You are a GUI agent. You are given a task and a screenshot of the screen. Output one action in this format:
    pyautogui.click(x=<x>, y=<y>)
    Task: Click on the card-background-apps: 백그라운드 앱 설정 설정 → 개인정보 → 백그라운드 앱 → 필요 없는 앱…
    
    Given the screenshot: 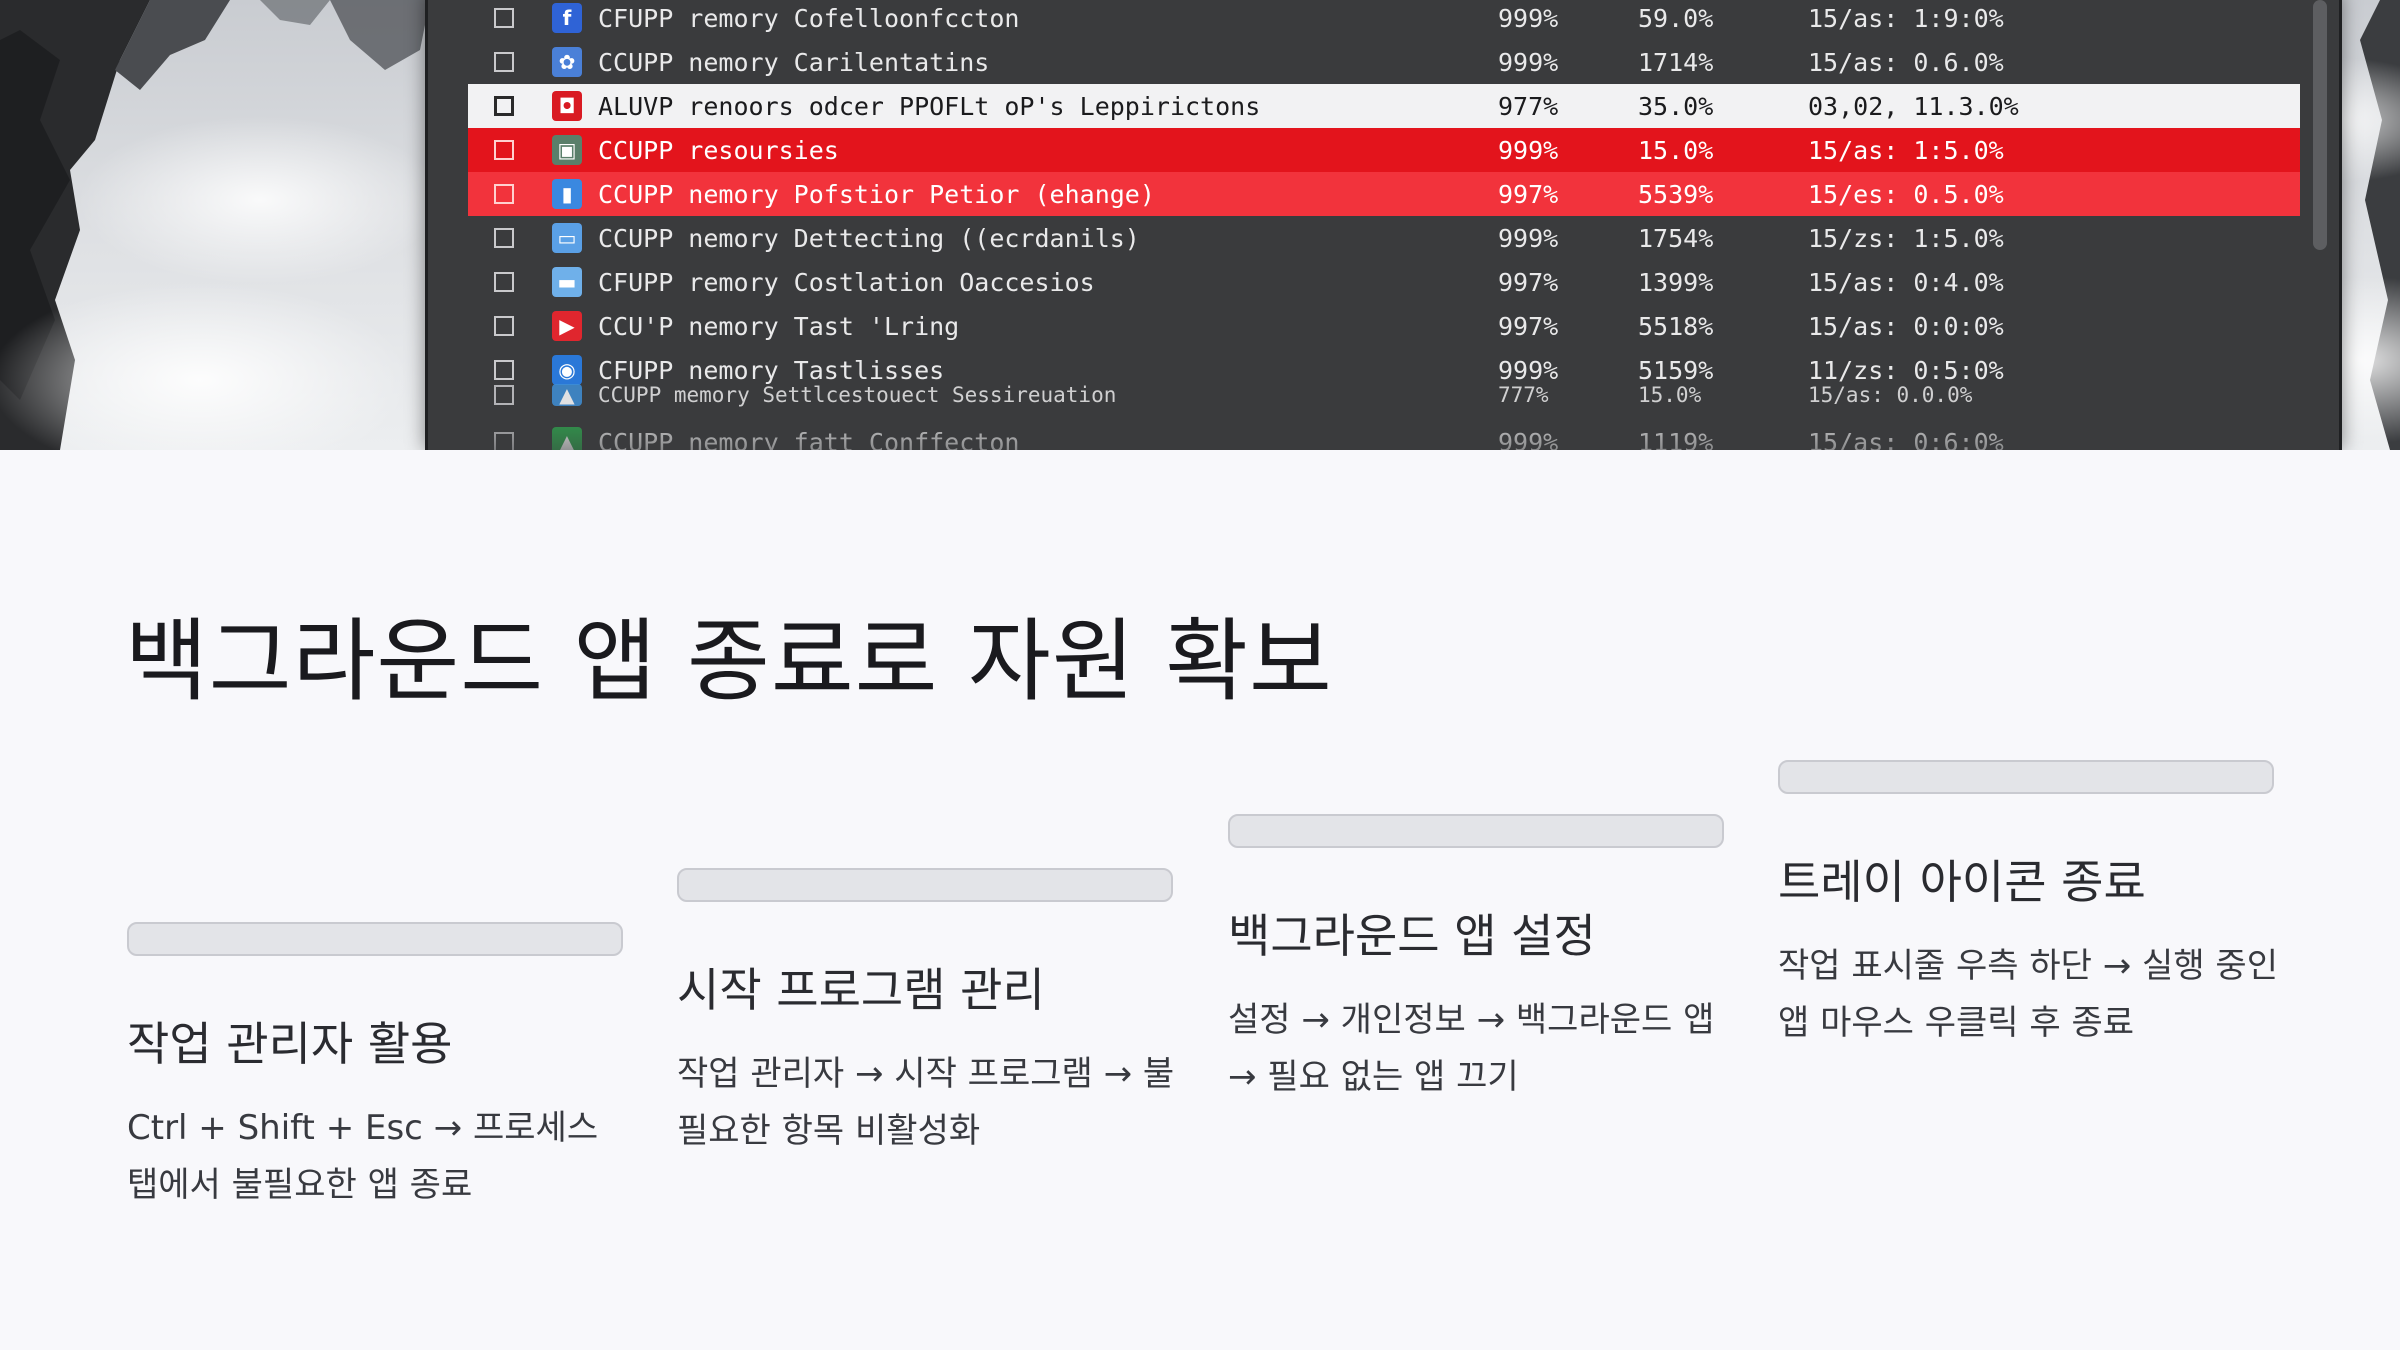 What is the action you would take?
    pyautogui.click(x=1478, y=960)
    